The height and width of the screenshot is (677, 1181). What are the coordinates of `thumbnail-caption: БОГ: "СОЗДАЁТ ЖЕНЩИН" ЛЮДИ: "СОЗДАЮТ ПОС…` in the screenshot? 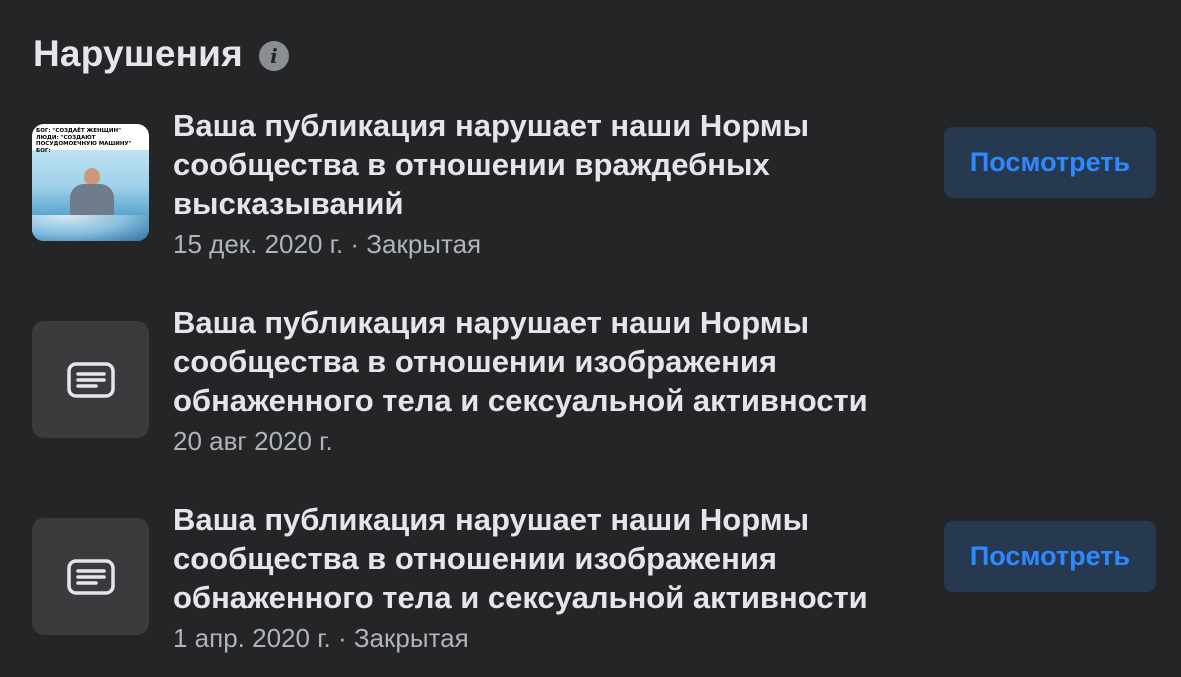 It's located at (84, 141).